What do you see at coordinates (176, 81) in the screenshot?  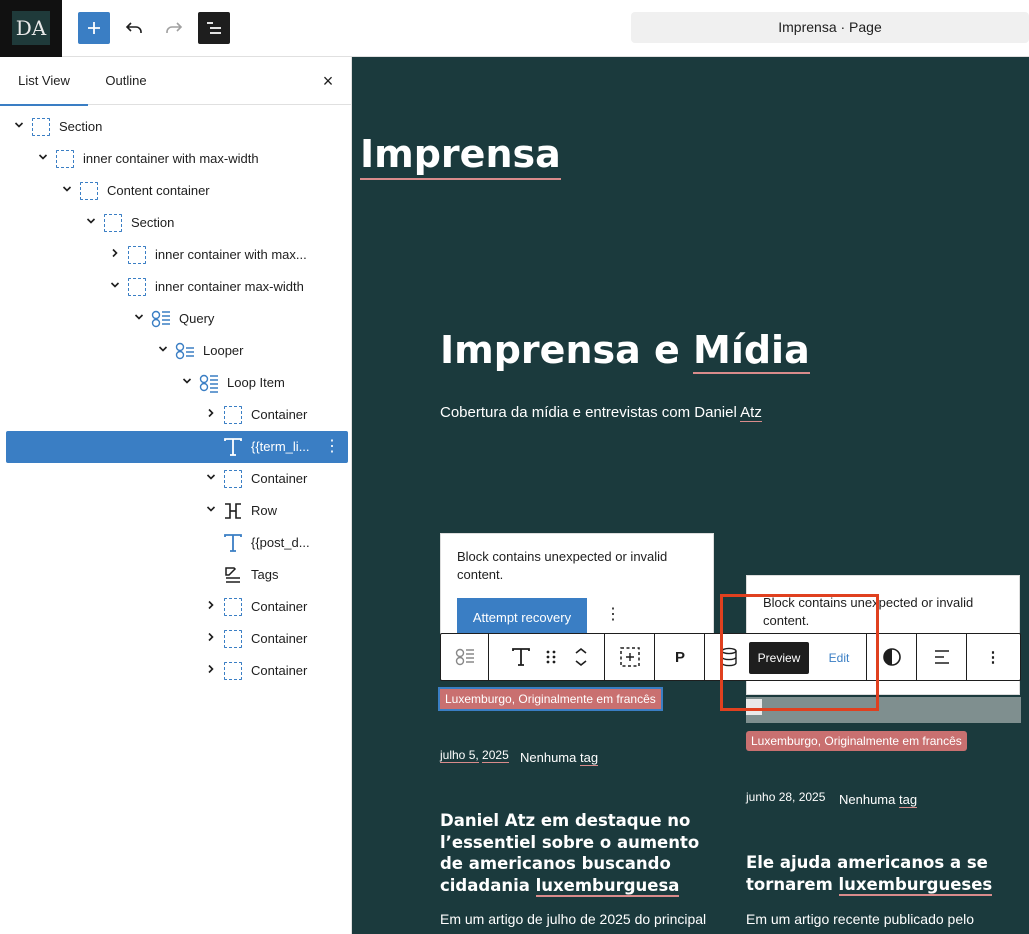 I see `panel-tabs: List View Outline ×` at bounding box center [176, 81].